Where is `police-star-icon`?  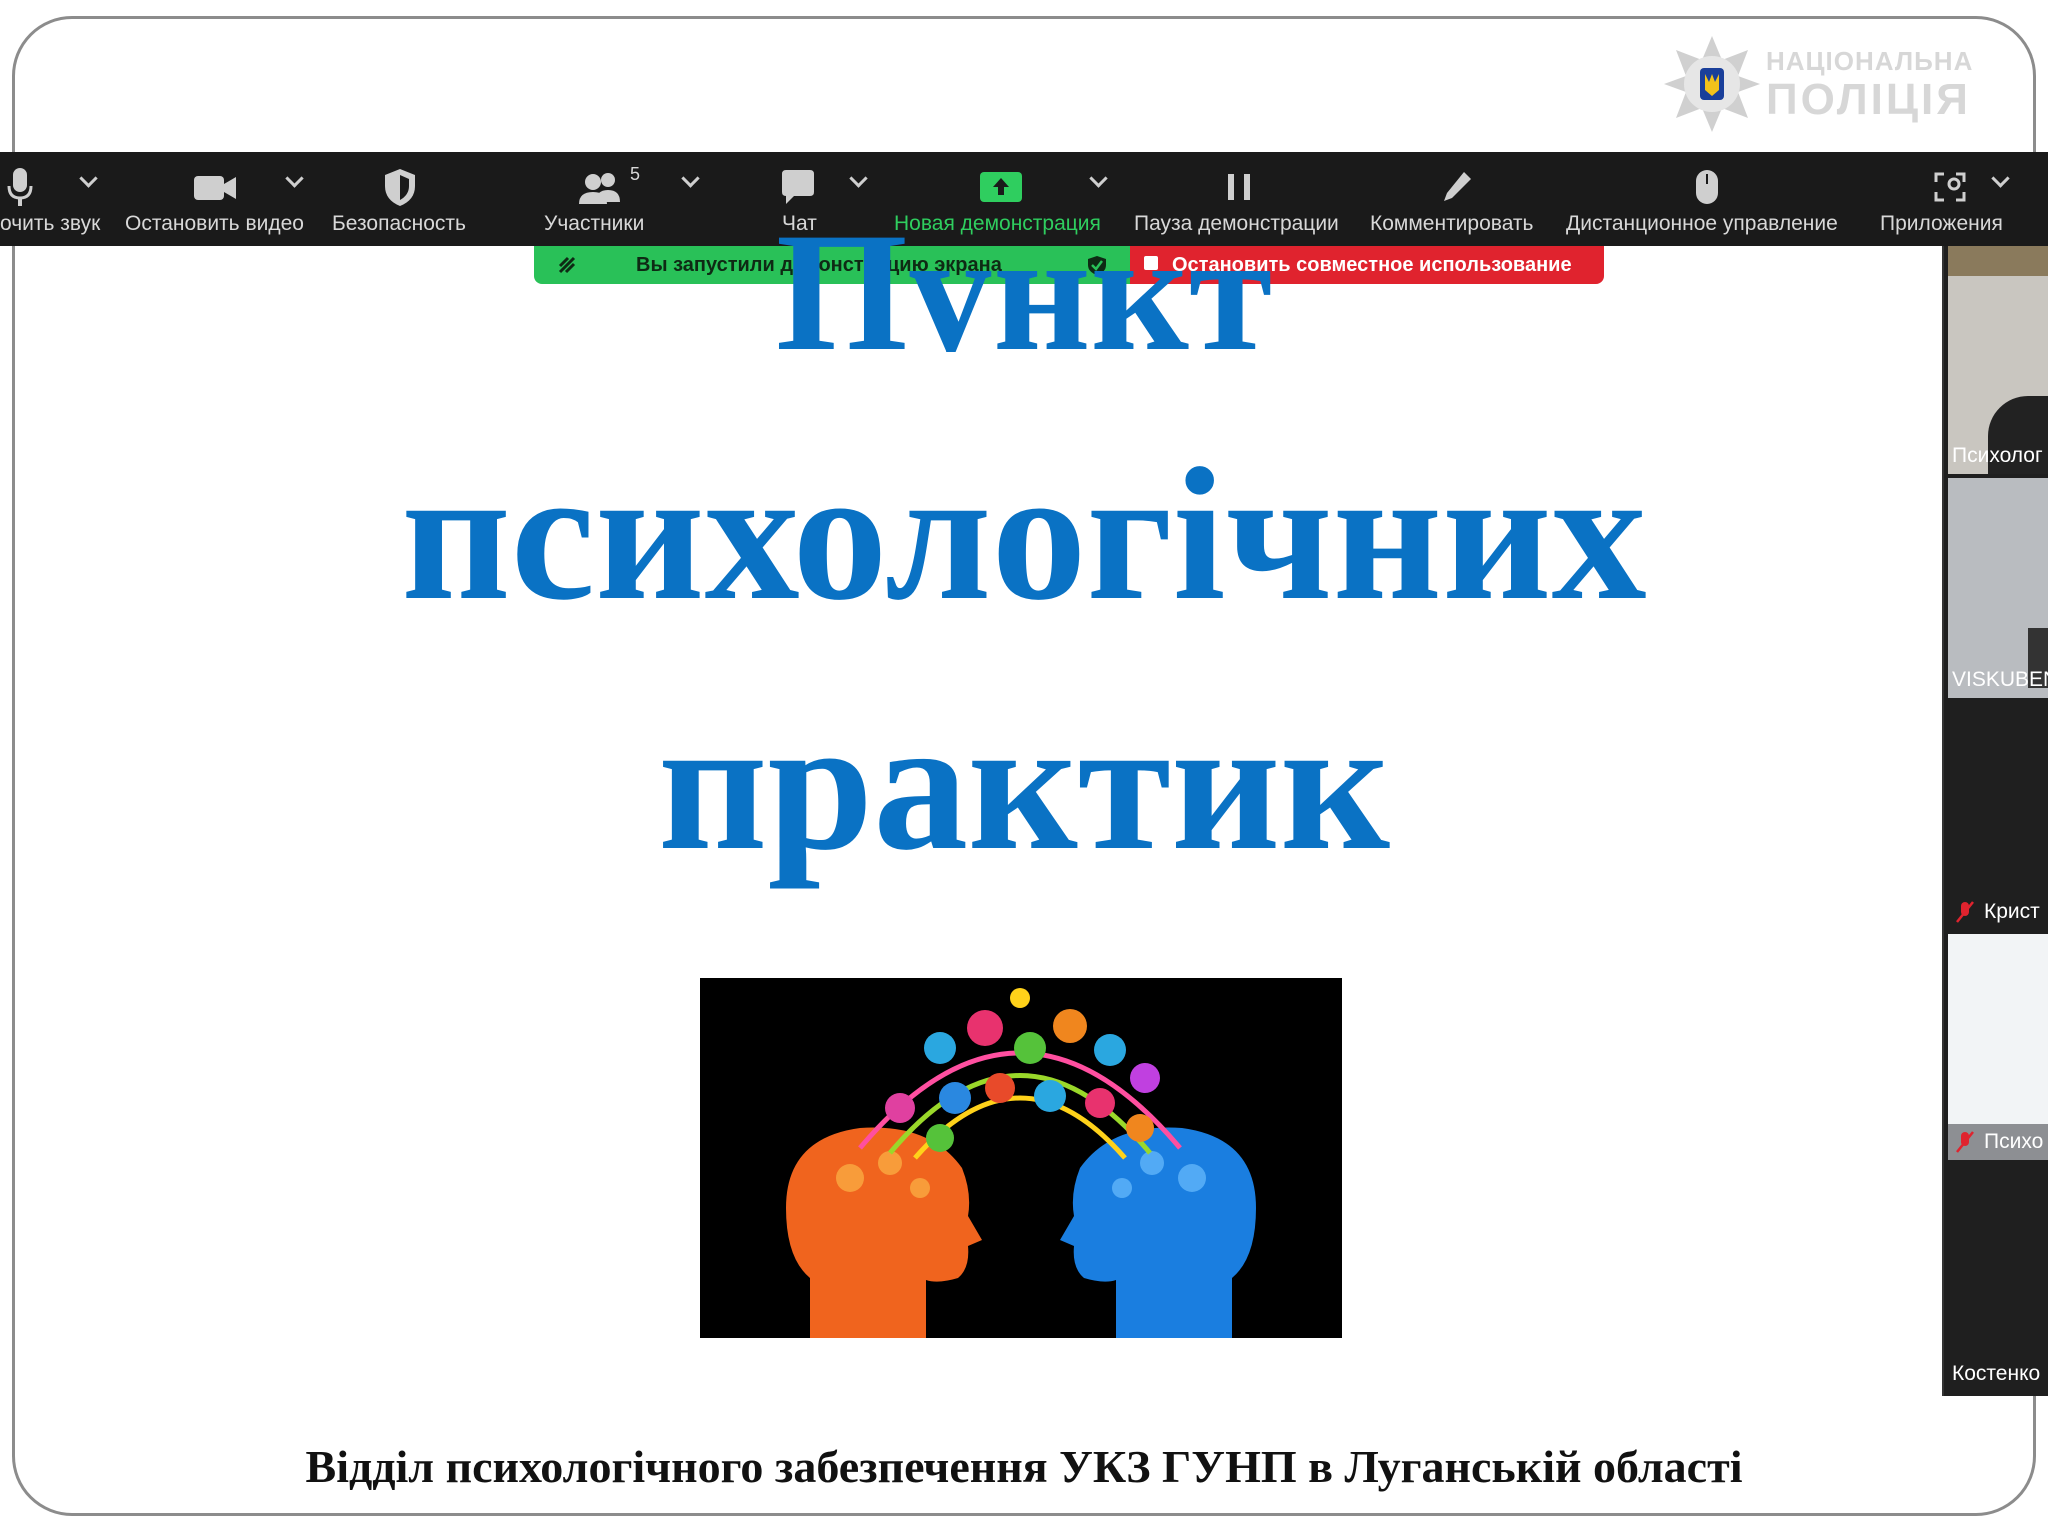 police-star-icon is located at coordinates (1712, 84).